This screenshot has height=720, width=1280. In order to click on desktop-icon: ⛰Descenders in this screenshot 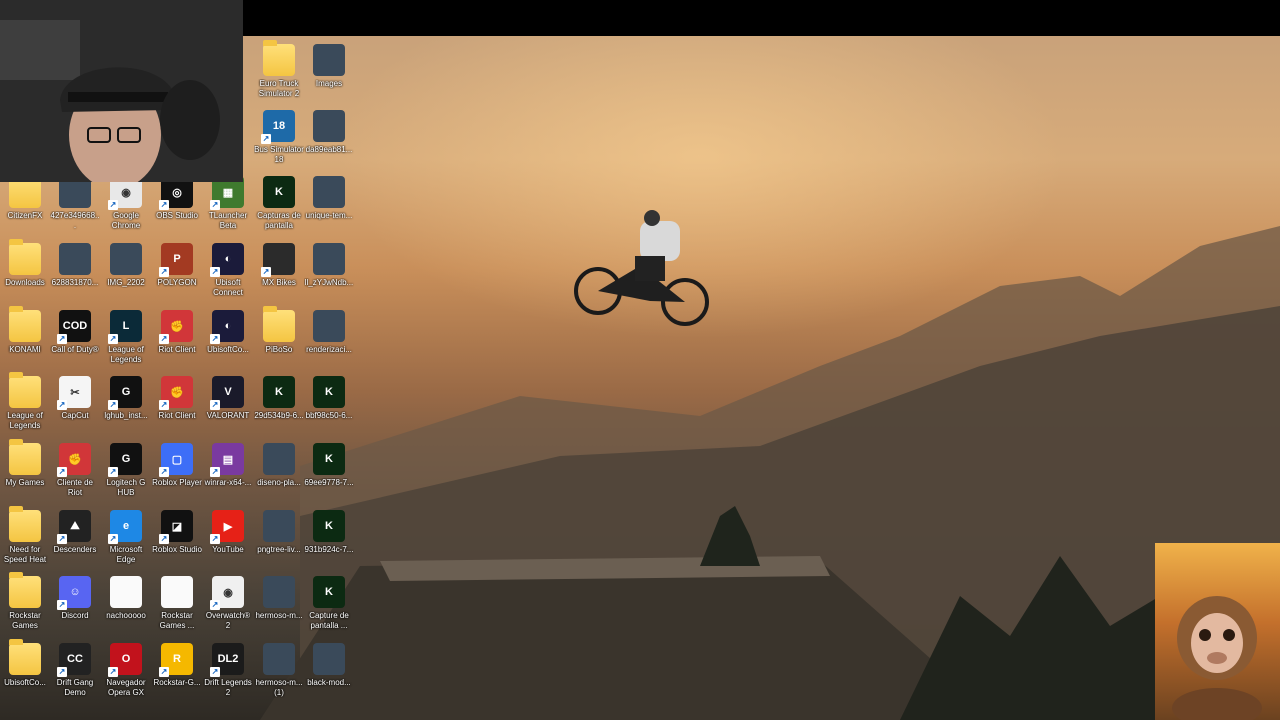, I will do `click(75, 532)`.